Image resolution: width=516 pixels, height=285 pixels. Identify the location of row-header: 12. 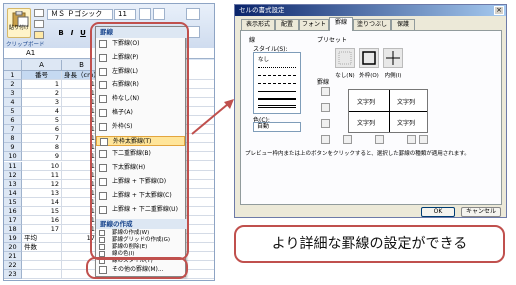
(13, 175).